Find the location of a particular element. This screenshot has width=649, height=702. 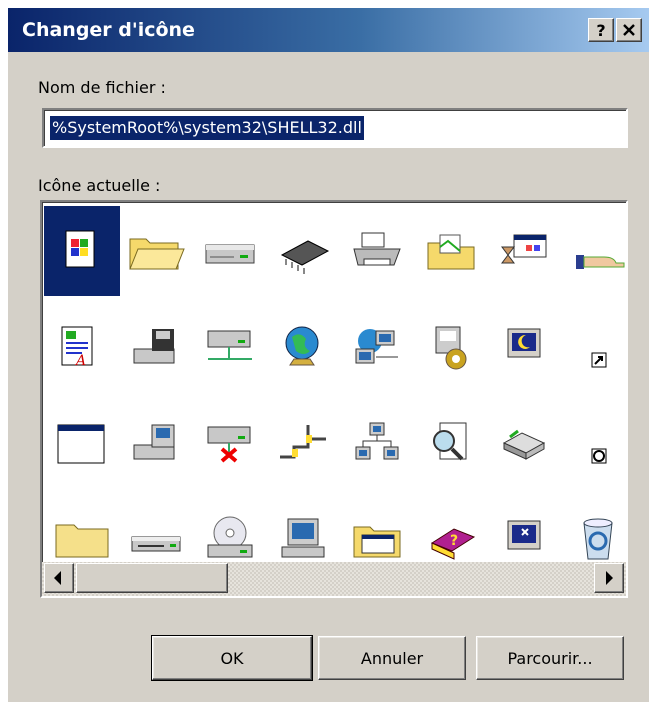

globe-icon is located at coordinates (302, 346).